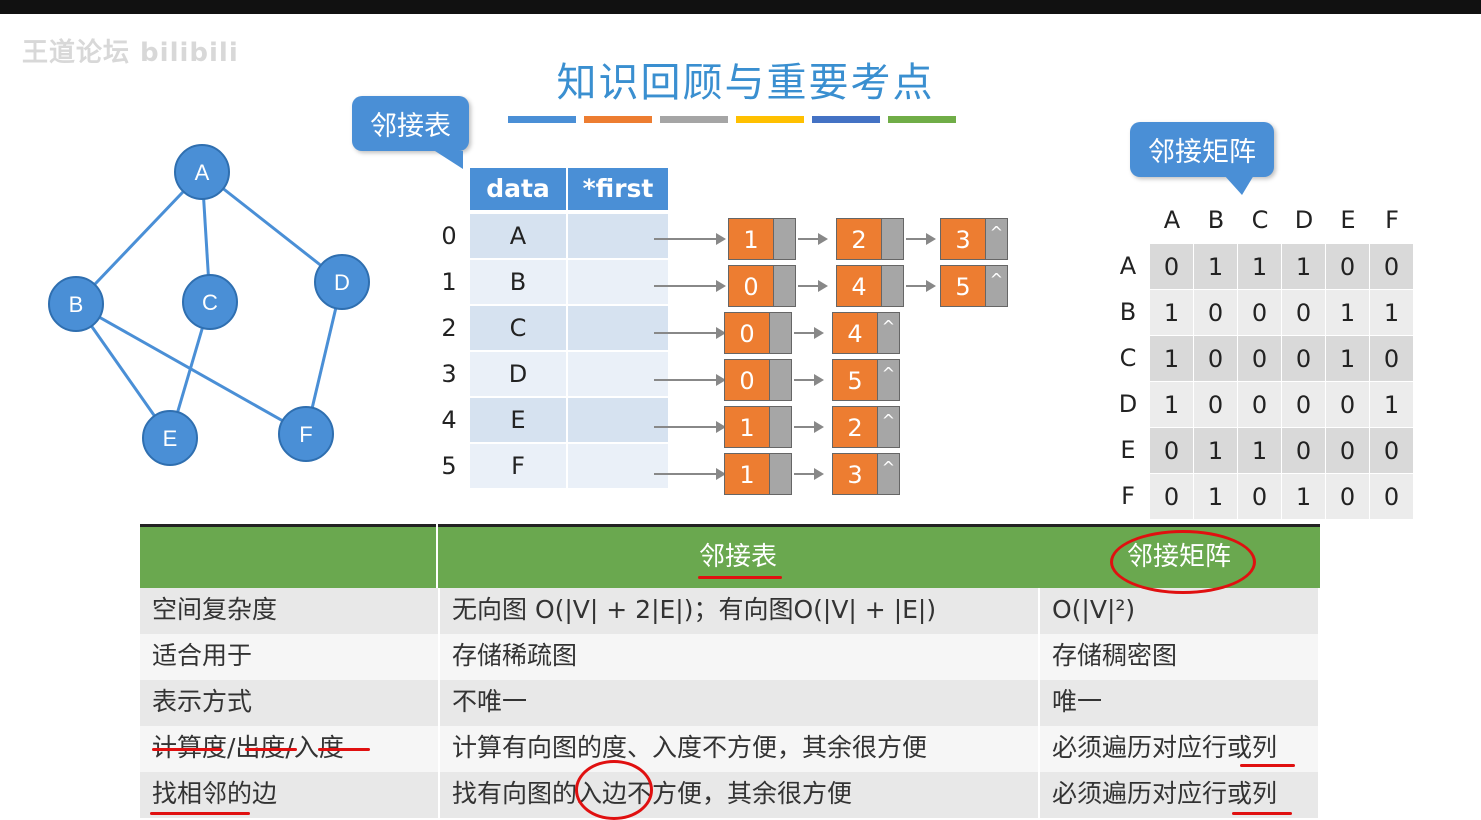  I want to click on comparison-label: 表示方式, so click(202, 701).